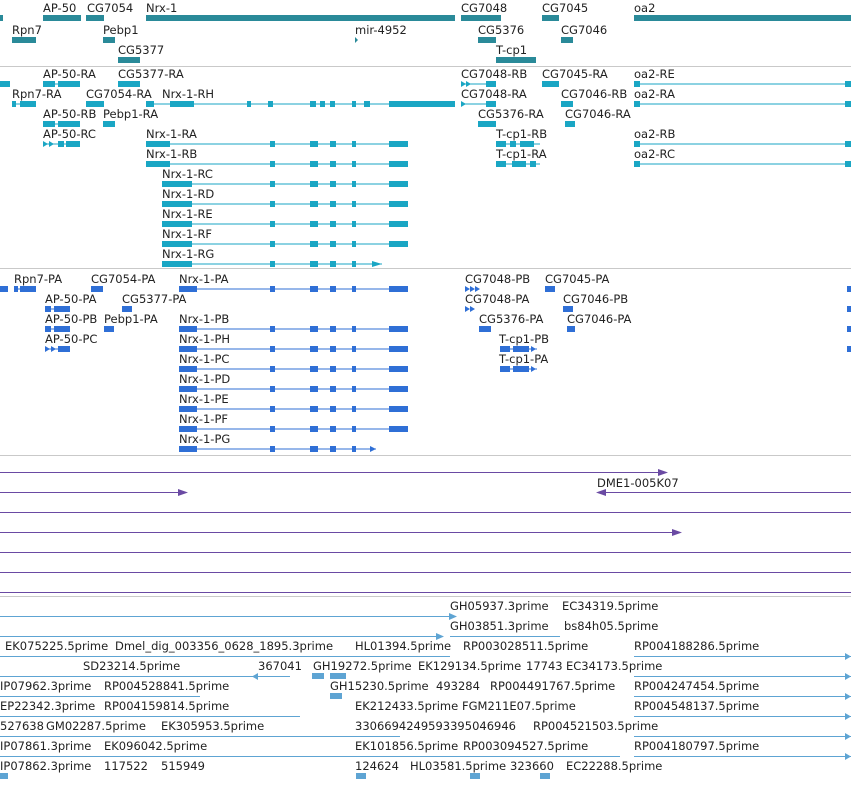 The image size is (851, 786). What do you see at coordinates (129, 60) in the screenshot?
I see `gene-bar-cg5377` at bounding box center [129, 60].